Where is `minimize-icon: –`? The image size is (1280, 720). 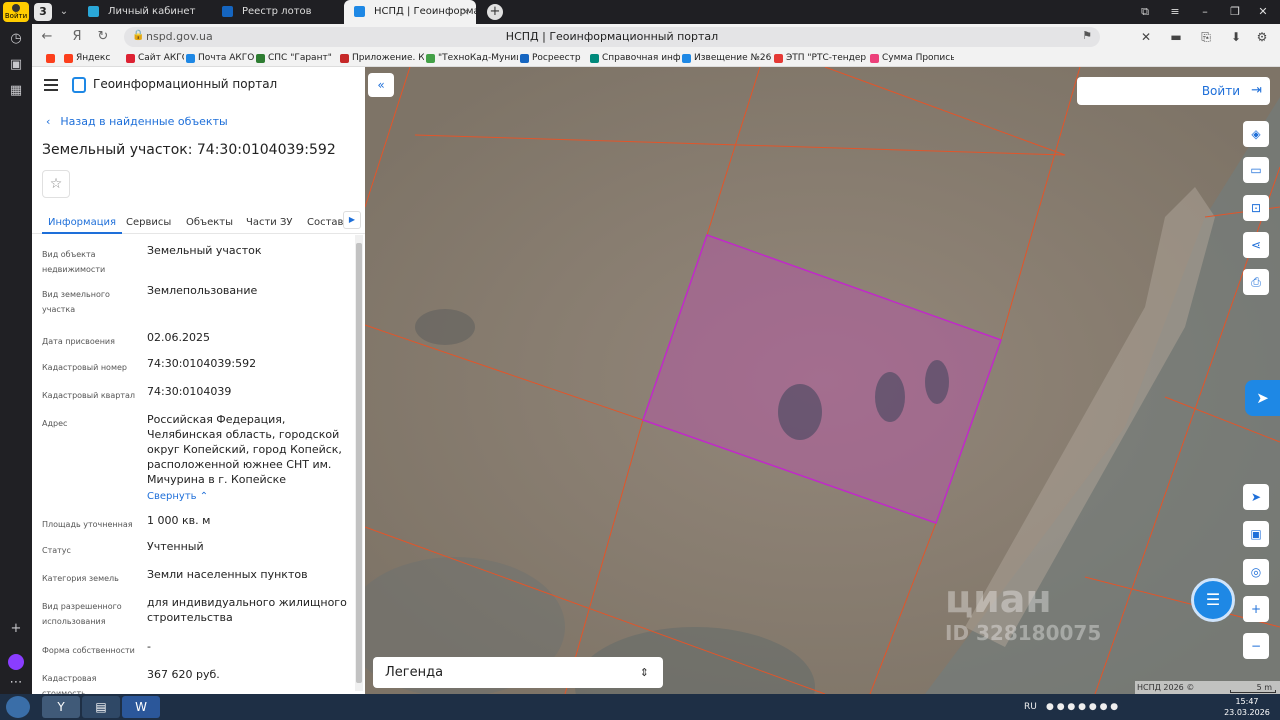 minimize-icon: – is located at coordinates (1205, 12).